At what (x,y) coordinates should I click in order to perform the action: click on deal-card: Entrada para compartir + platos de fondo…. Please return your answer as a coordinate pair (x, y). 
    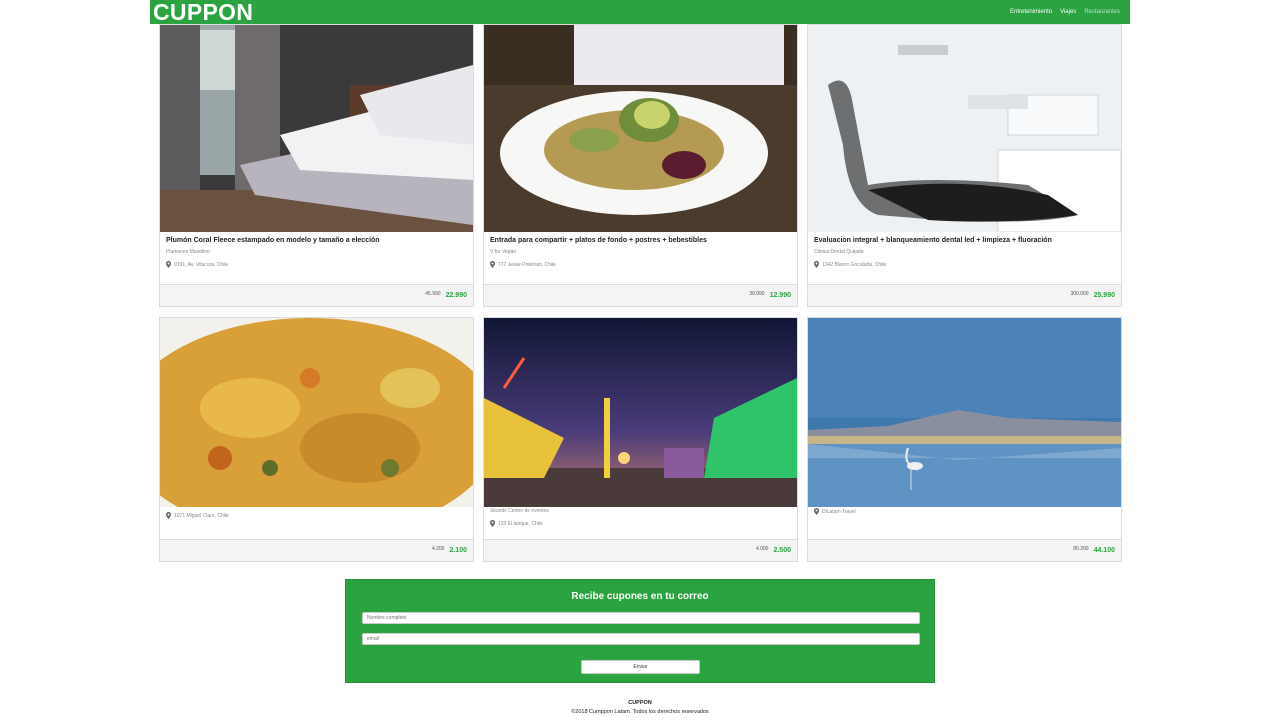
    Looking at the image, I should click on (640, 165).